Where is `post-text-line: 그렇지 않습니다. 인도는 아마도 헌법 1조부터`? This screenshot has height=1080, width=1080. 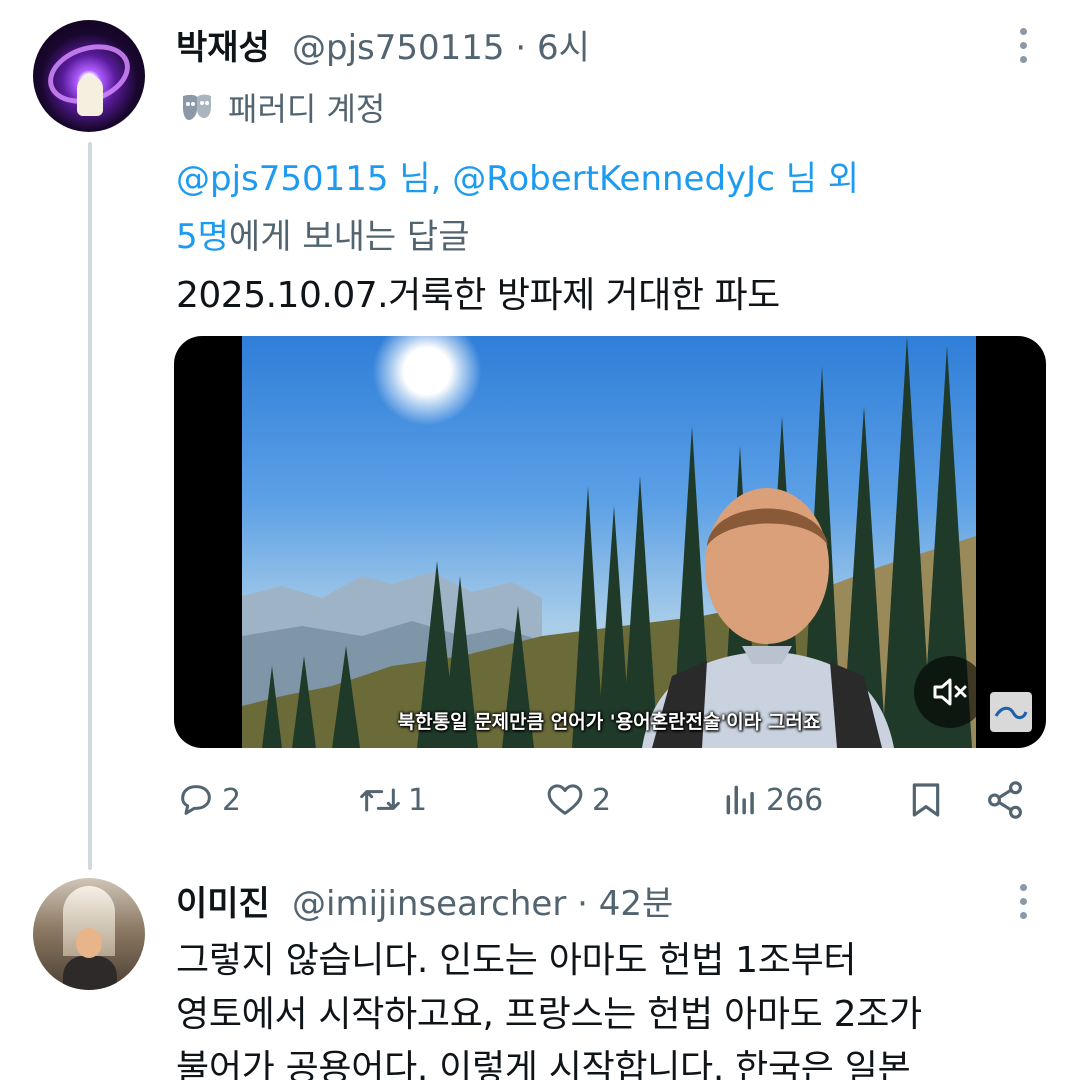
post-text-line: 그렇지 않습니다. 인도는 아마도 헌법 1조부터 is located at coordinates (516, 960).